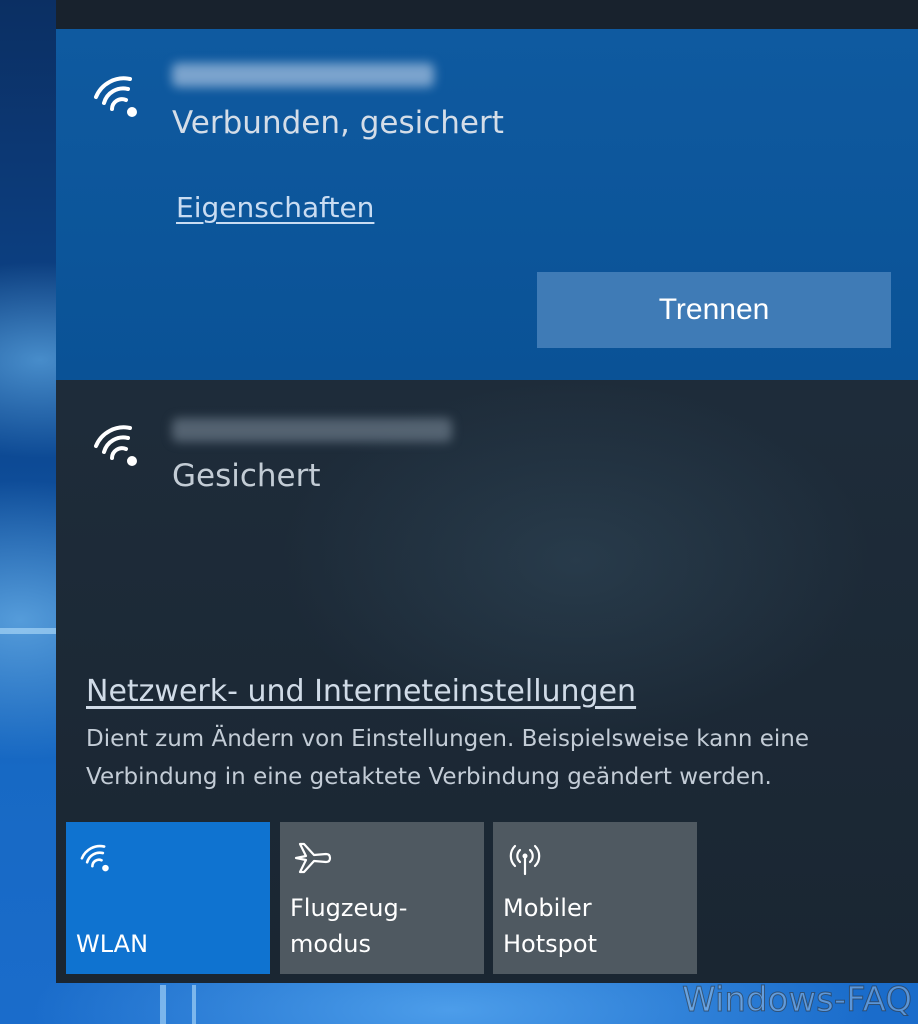 The width and height of the screenshot is (918, 1024). I want to click on tile-mobile-hotspot: Mobiler Hotspot, so click(595, 898).